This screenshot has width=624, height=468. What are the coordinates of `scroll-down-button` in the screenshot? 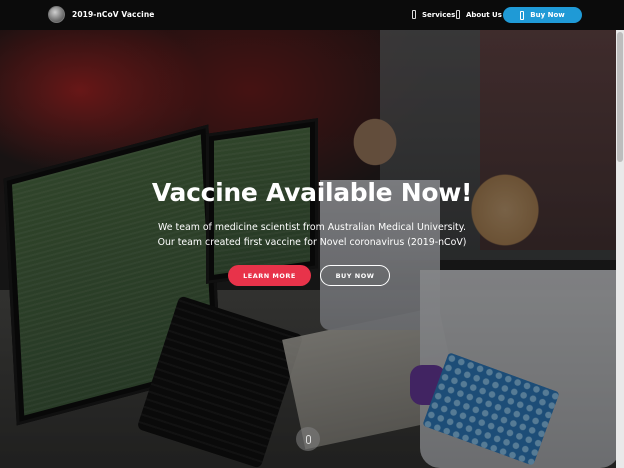 It's located at (308, 439).